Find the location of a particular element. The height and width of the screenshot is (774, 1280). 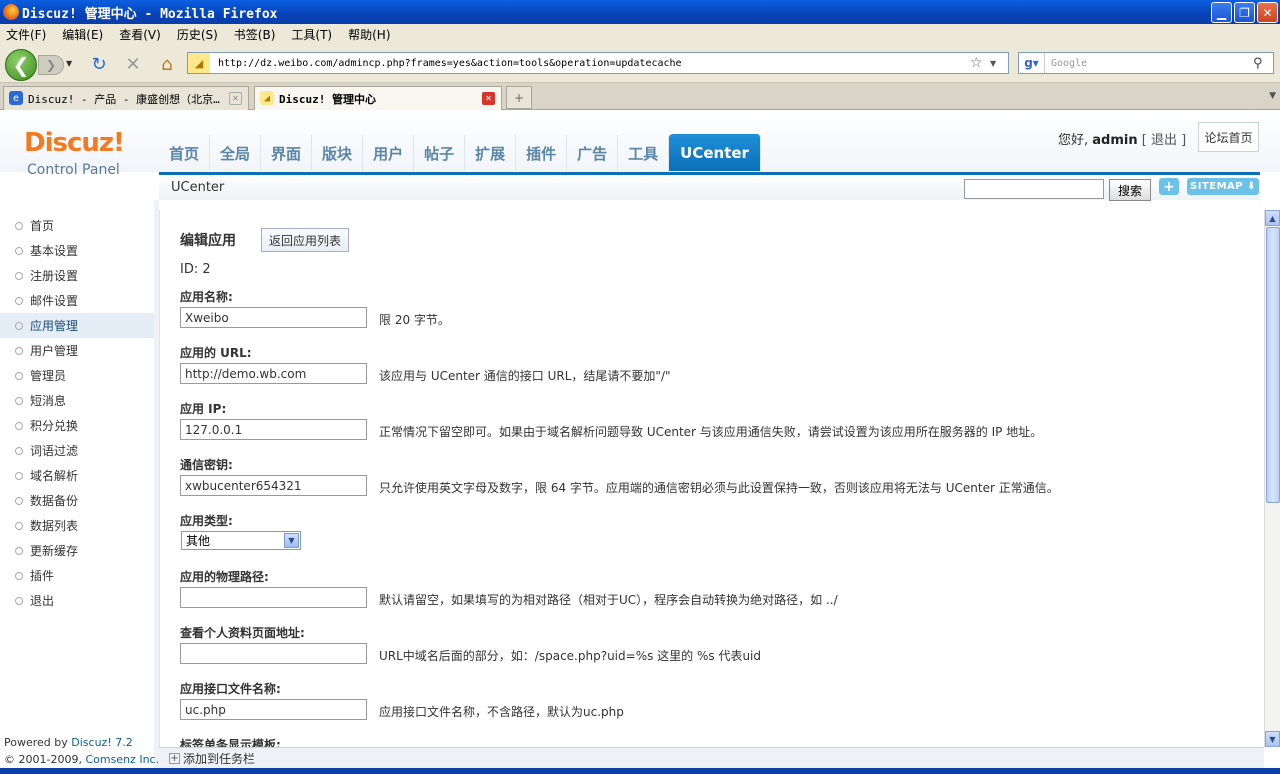

menu-tools: 工具(T) is located at coordinates (311, 34).